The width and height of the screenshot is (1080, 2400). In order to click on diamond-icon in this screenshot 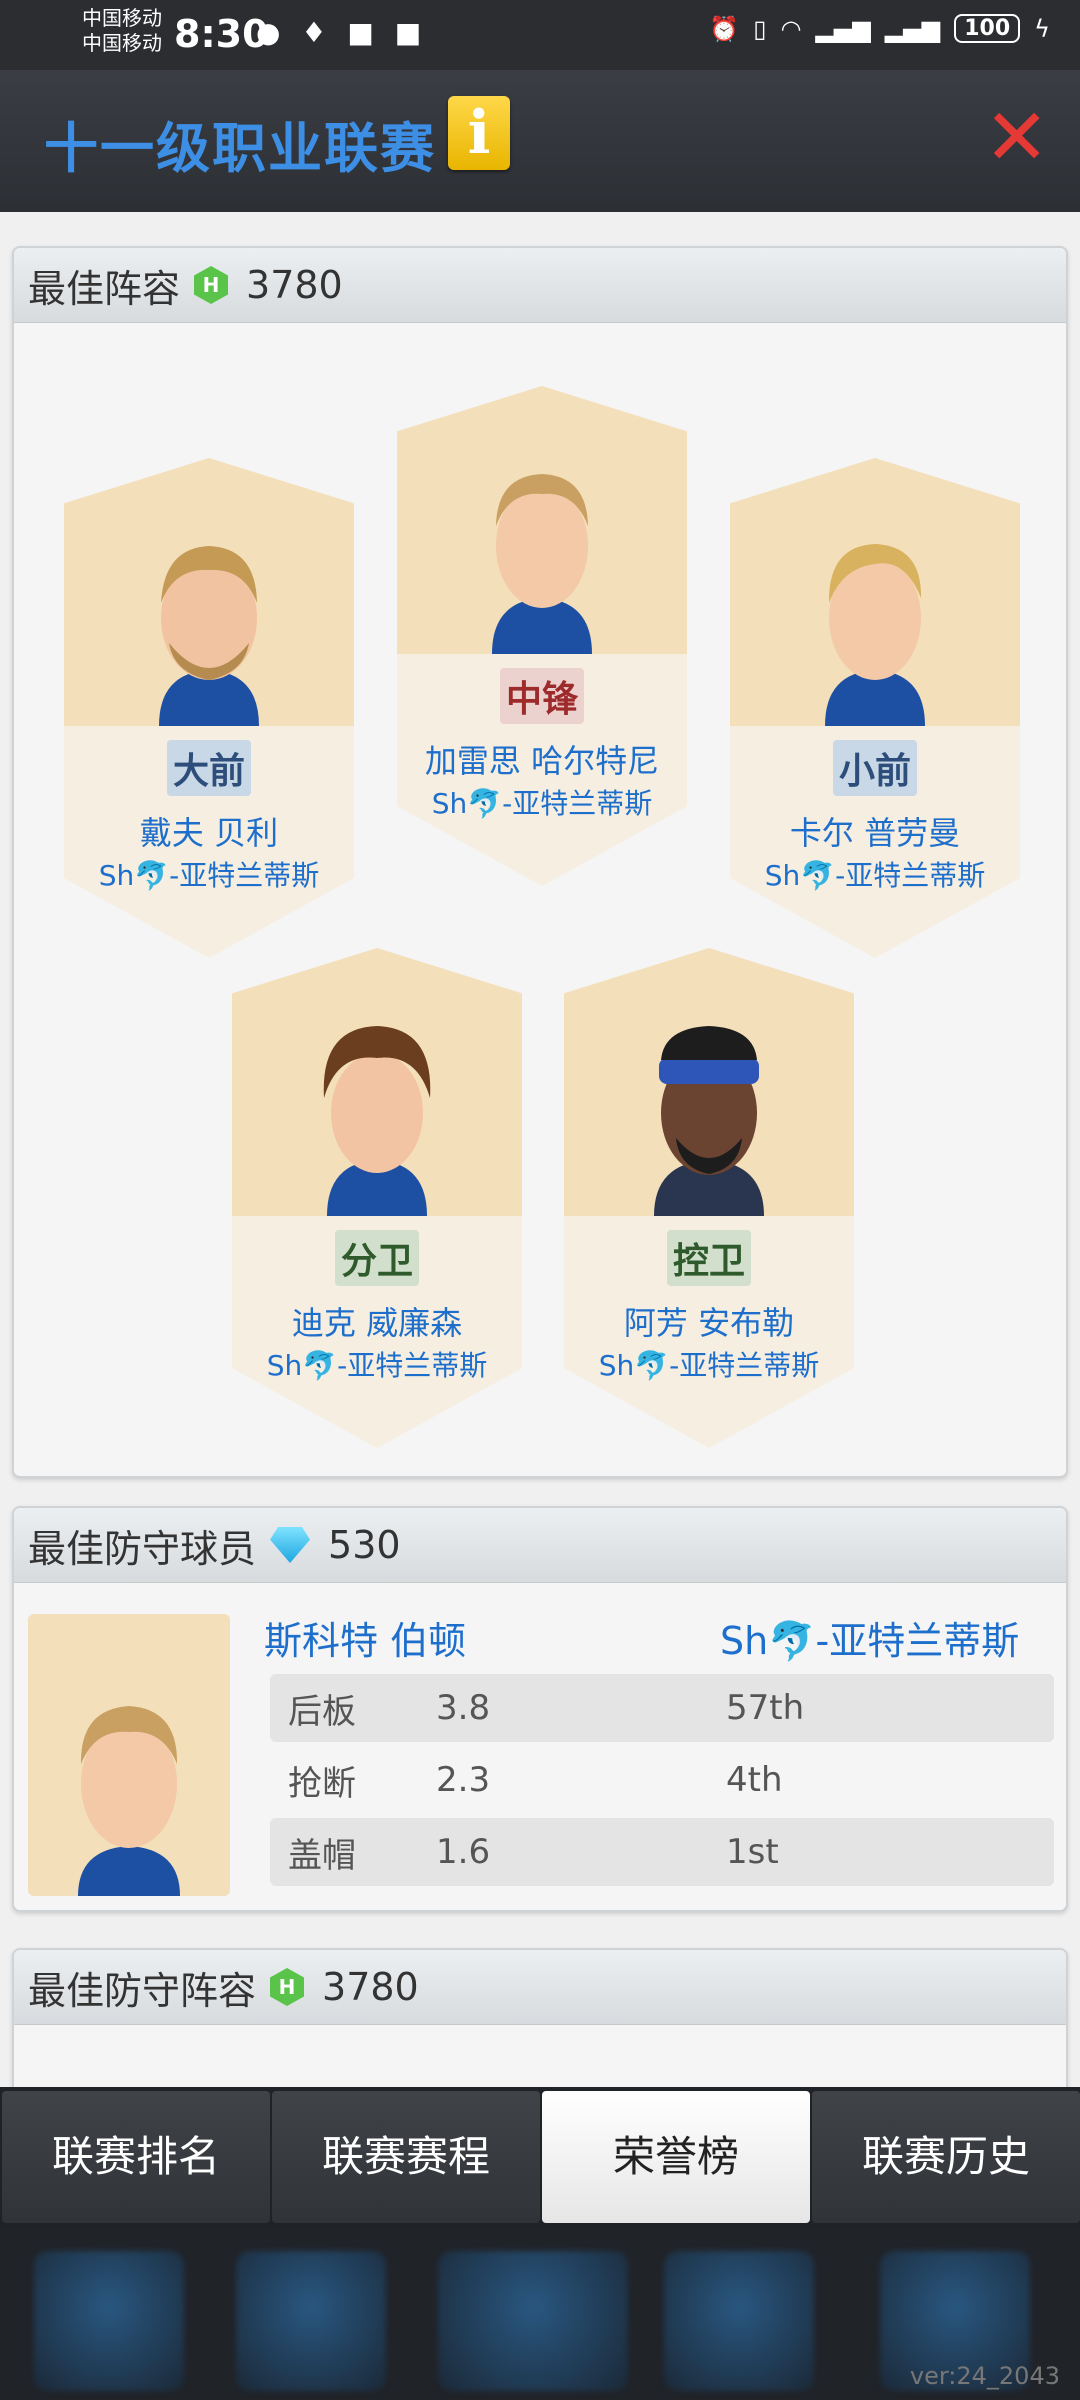, I will do `click(290, 1545)`.